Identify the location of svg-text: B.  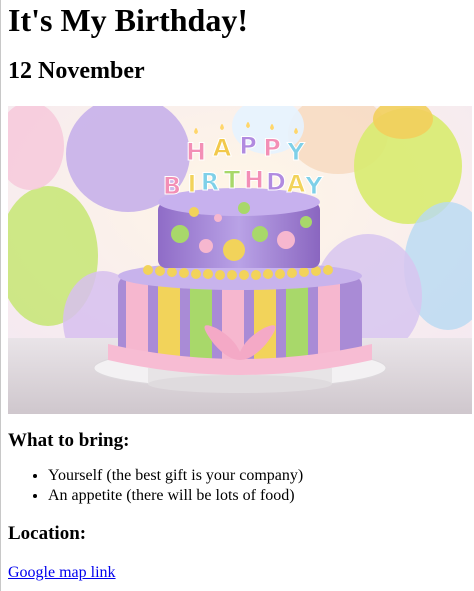
(172, 186).